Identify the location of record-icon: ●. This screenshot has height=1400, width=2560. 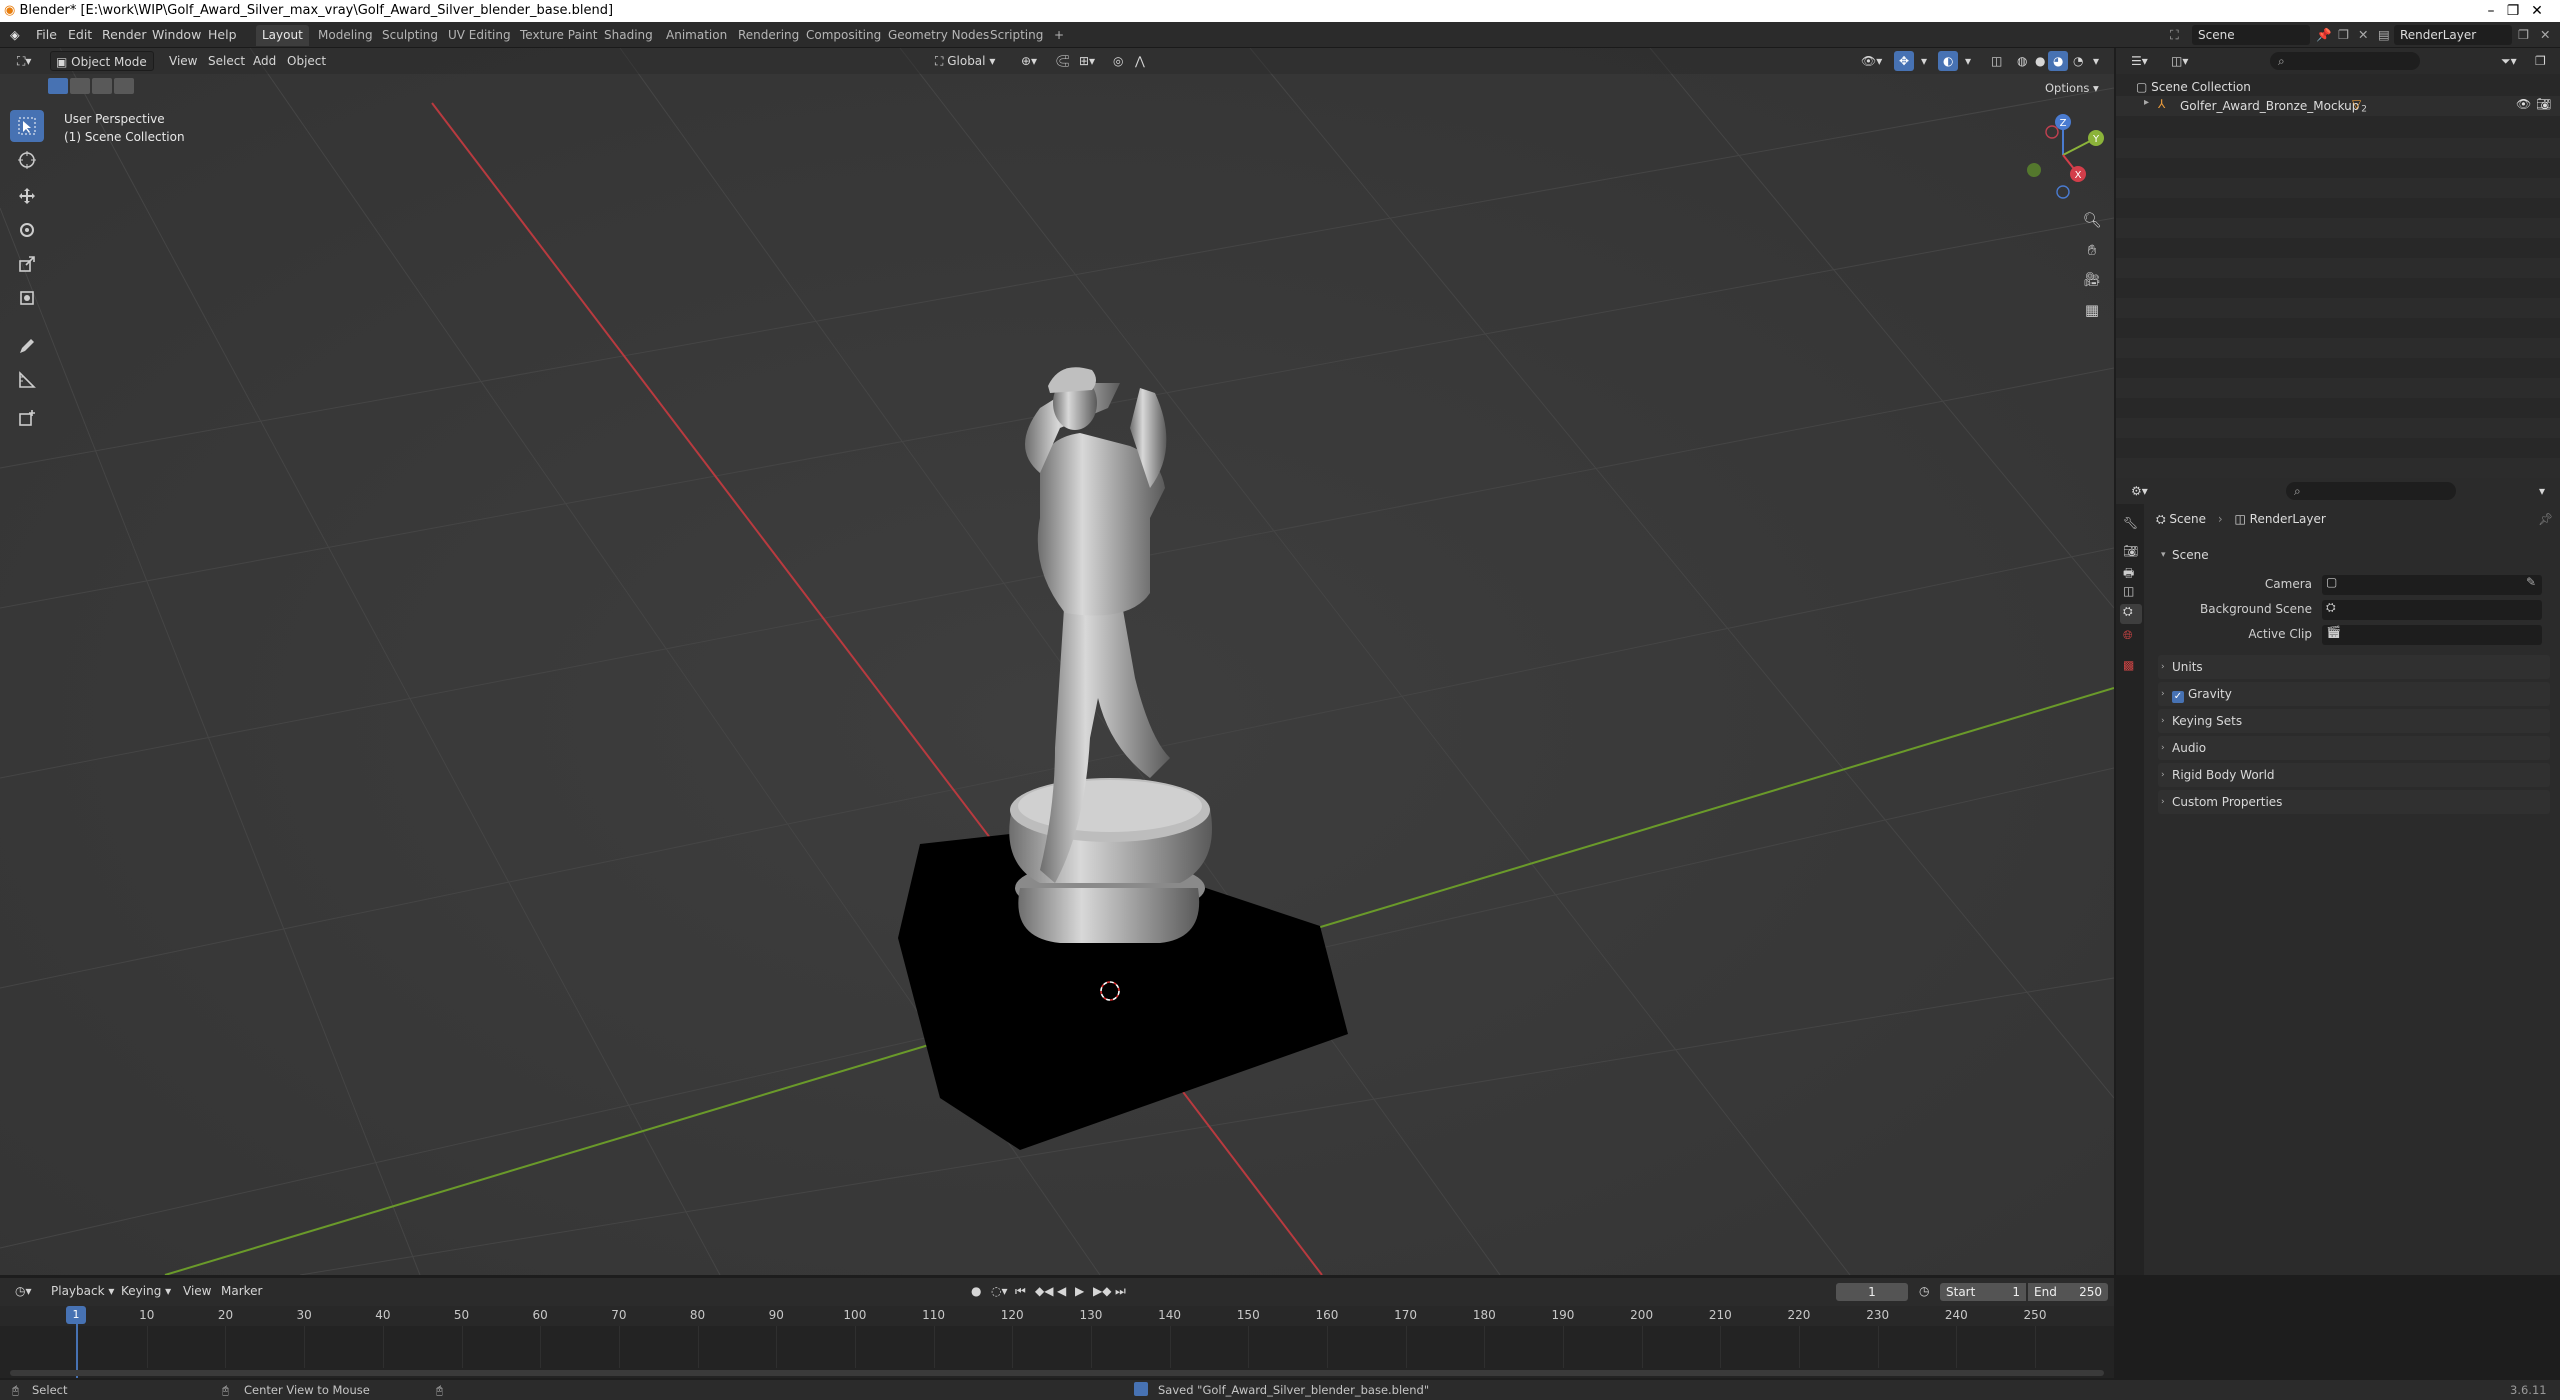
(976, 1291).